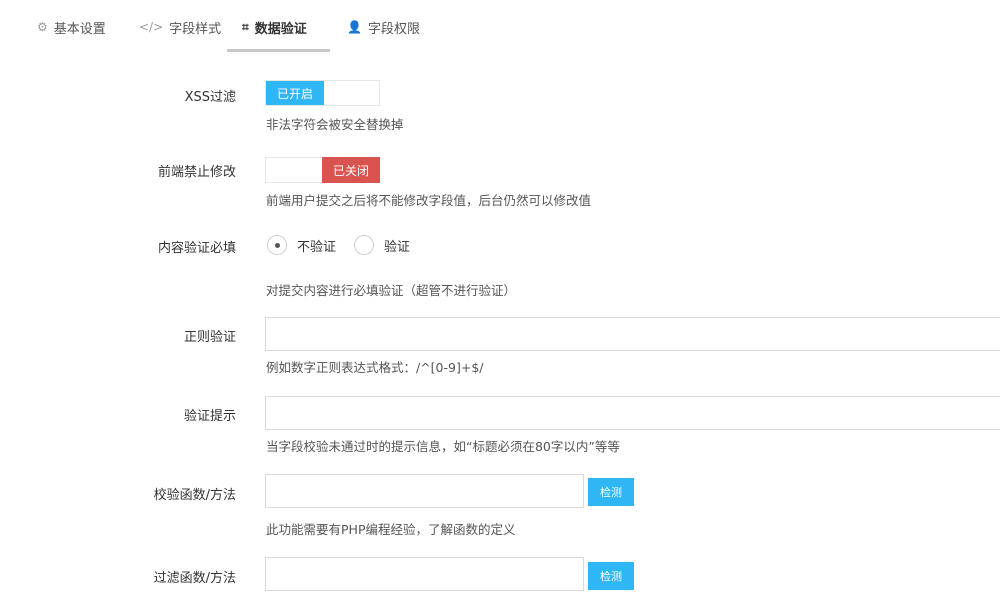  What do you see at coordinates (375, 367) in the screenshot?
I see `regex-help: 例如数字正则表达式格式：/^[0-9]+$/` at bounding box center [375, 367].